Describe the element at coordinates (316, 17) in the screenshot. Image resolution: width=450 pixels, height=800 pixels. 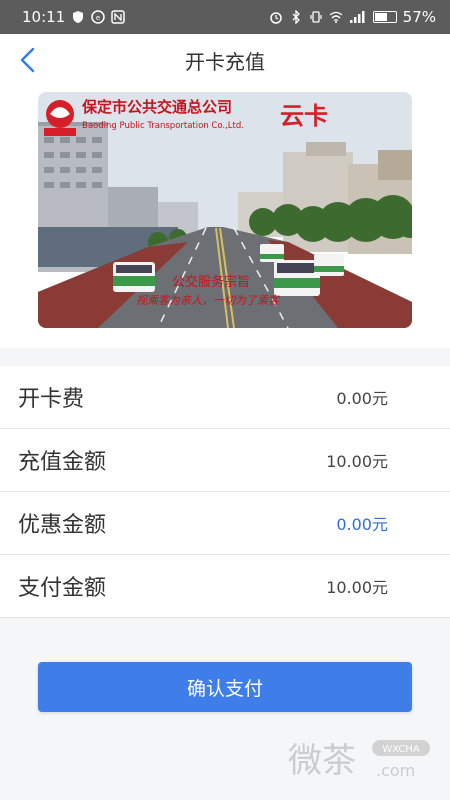
I see `vibrate-icon` at that location.